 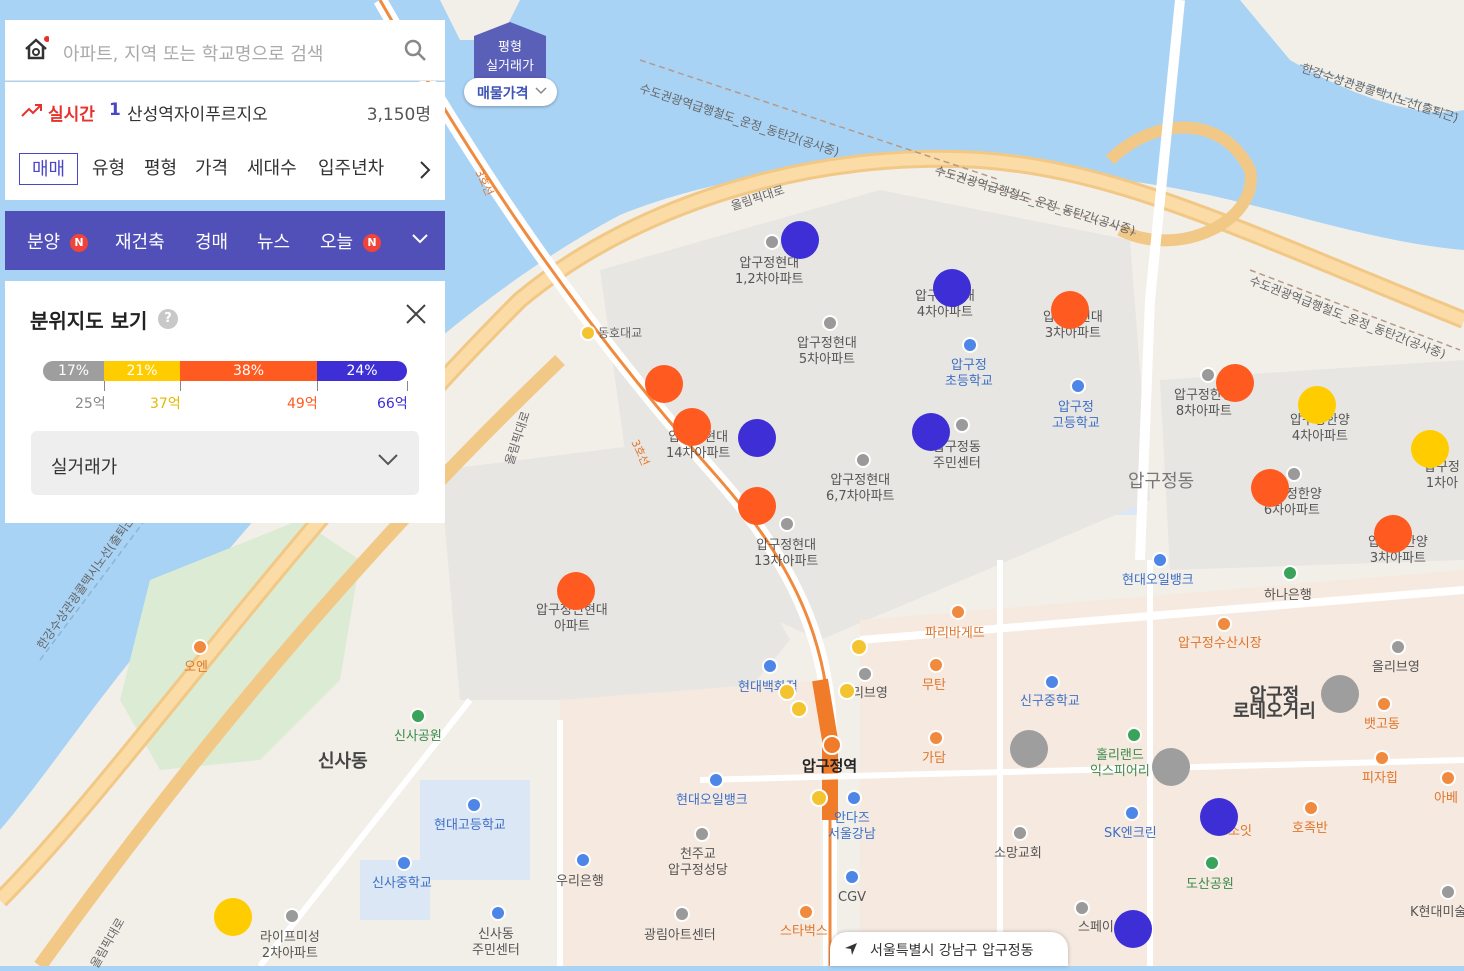 What do you see at coordinates (402, 884) in the screenshot?
I see `label-sinsa-middle: 신사중학교` at bounding box center [402, 884].